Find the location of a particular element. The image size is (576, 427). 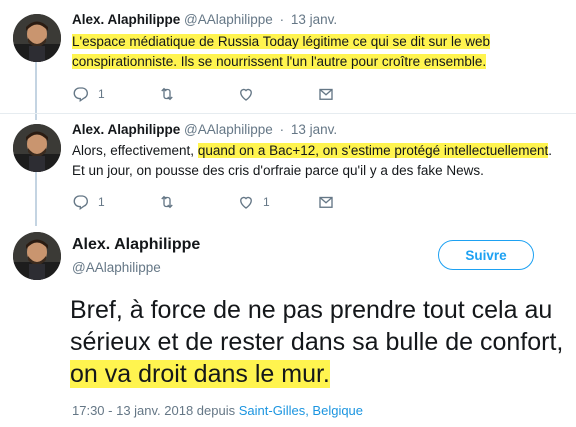

main-text-highlight: on va droit dans le mur. is located at coordinates (200, 374).